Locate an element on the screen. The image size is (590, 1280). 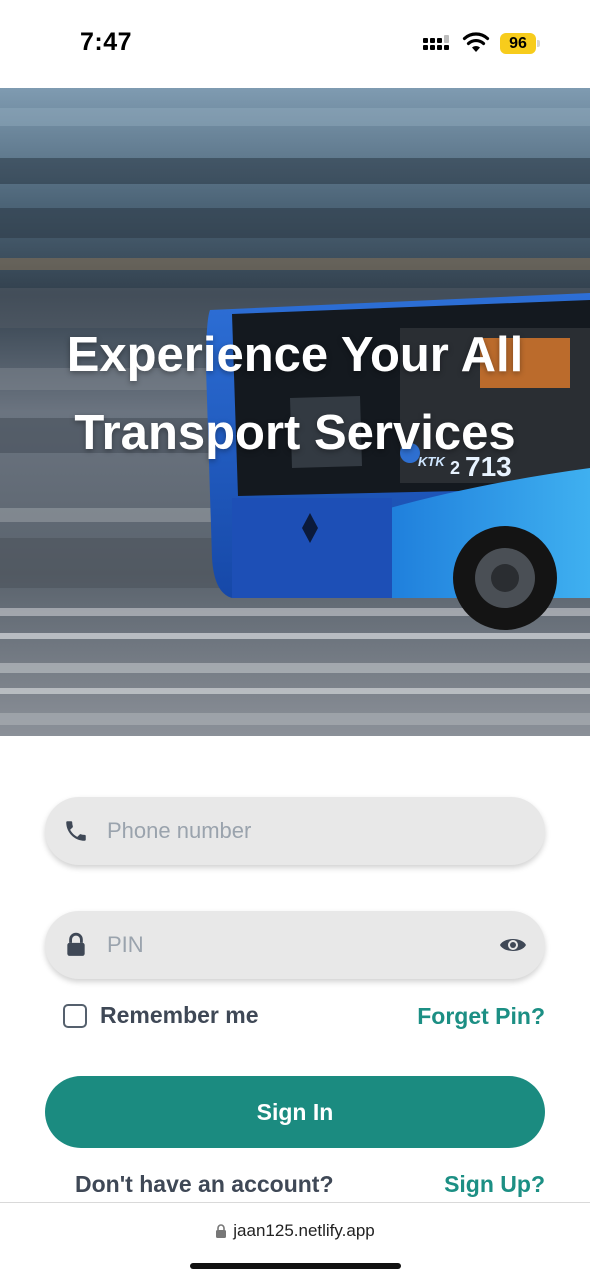
wifi-icon is located at coordinates (476, 42).